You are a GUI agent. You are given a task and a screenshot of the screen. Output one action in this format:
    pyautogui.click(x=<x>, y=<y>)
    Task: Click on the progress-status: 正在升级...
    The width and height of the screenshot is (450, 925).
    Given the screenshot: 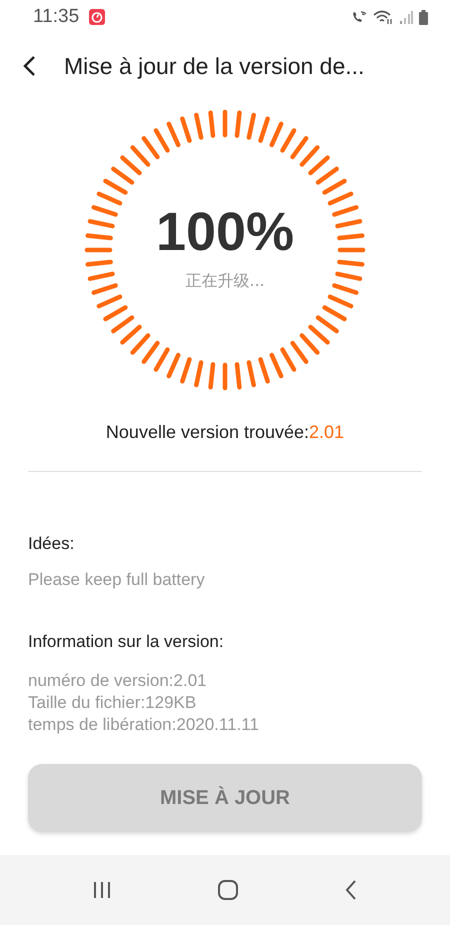 What is the action you would take?
    pyautogui.click(x=225, y=281)
    